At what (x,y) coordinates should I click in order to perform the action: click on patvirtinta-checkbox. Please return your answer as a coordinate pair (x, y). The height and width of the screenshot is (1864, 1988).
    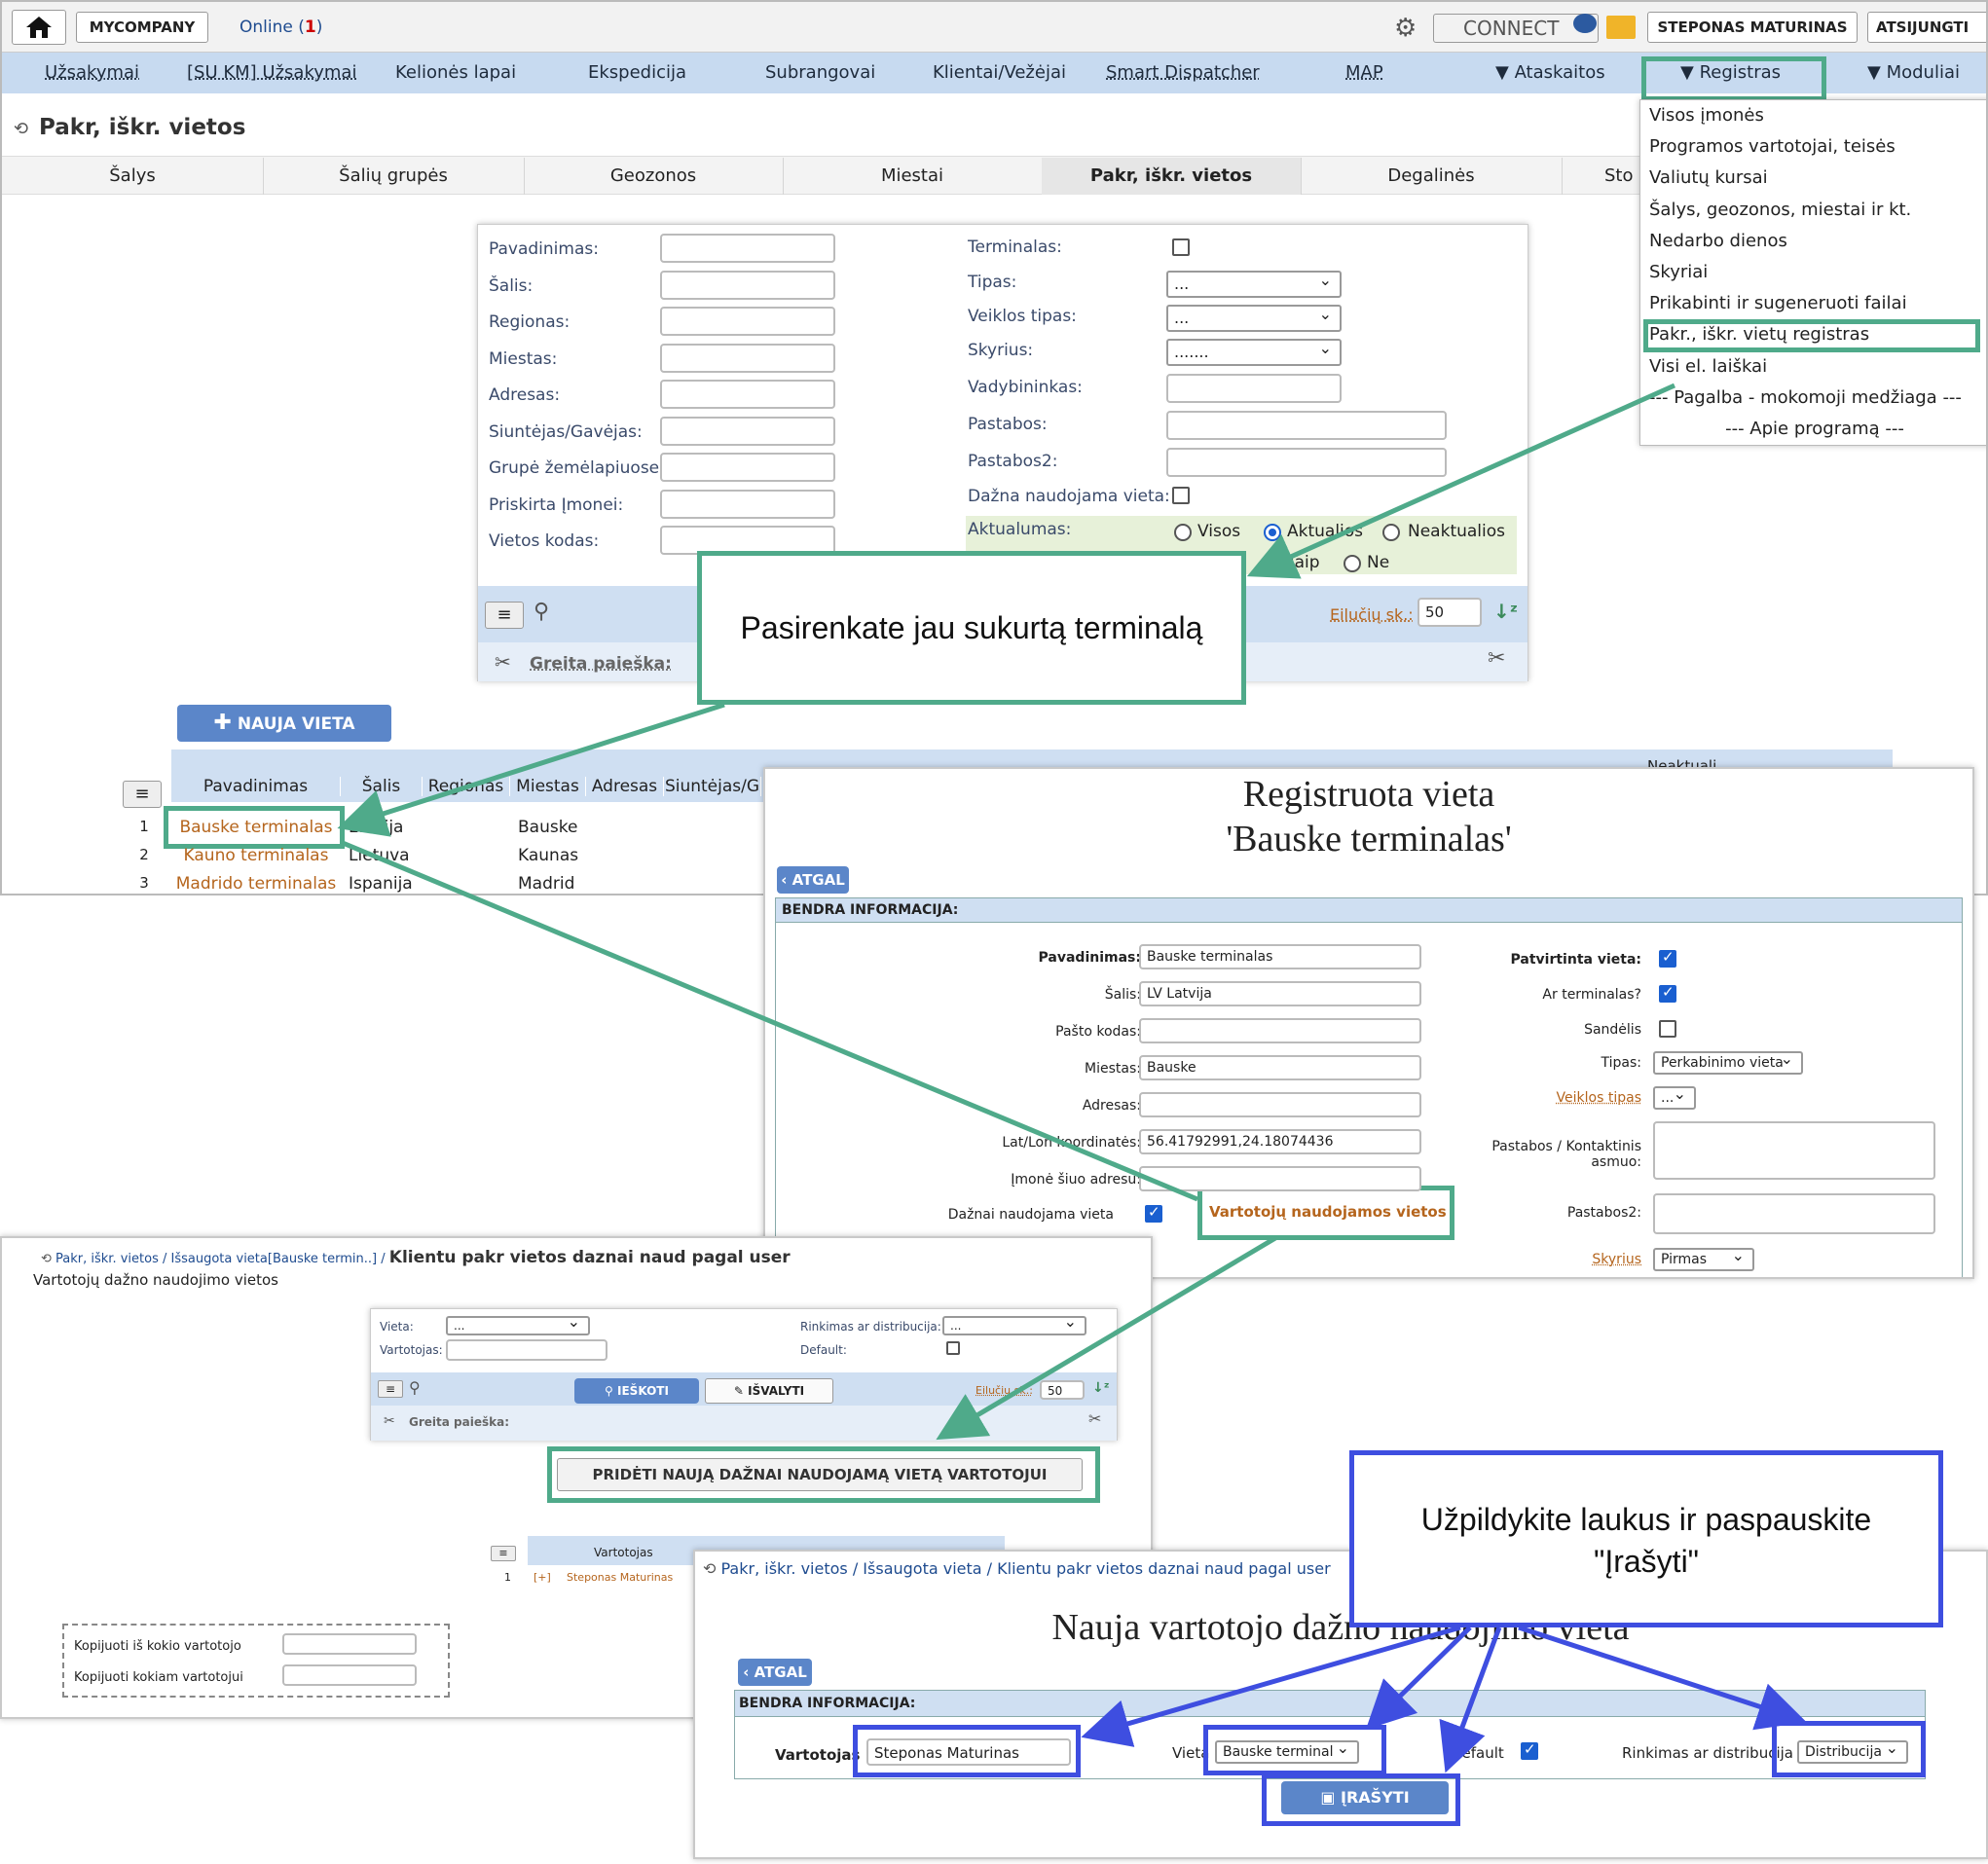
    Looking at the image, I should click on (1667, 958).